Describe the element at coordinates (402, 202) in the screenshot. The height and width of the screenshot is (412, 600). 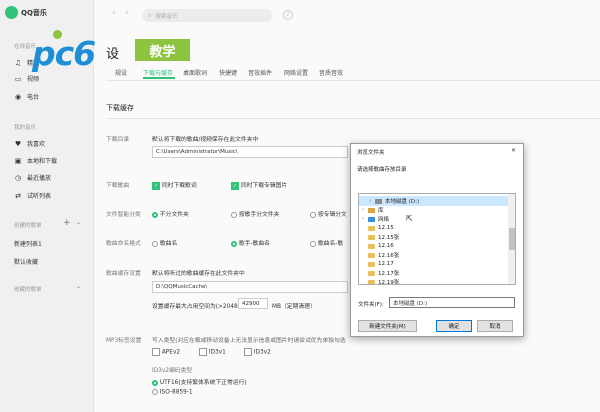
I see `folder-tree-item-label: 本地磁盘 (D:)` at that location.